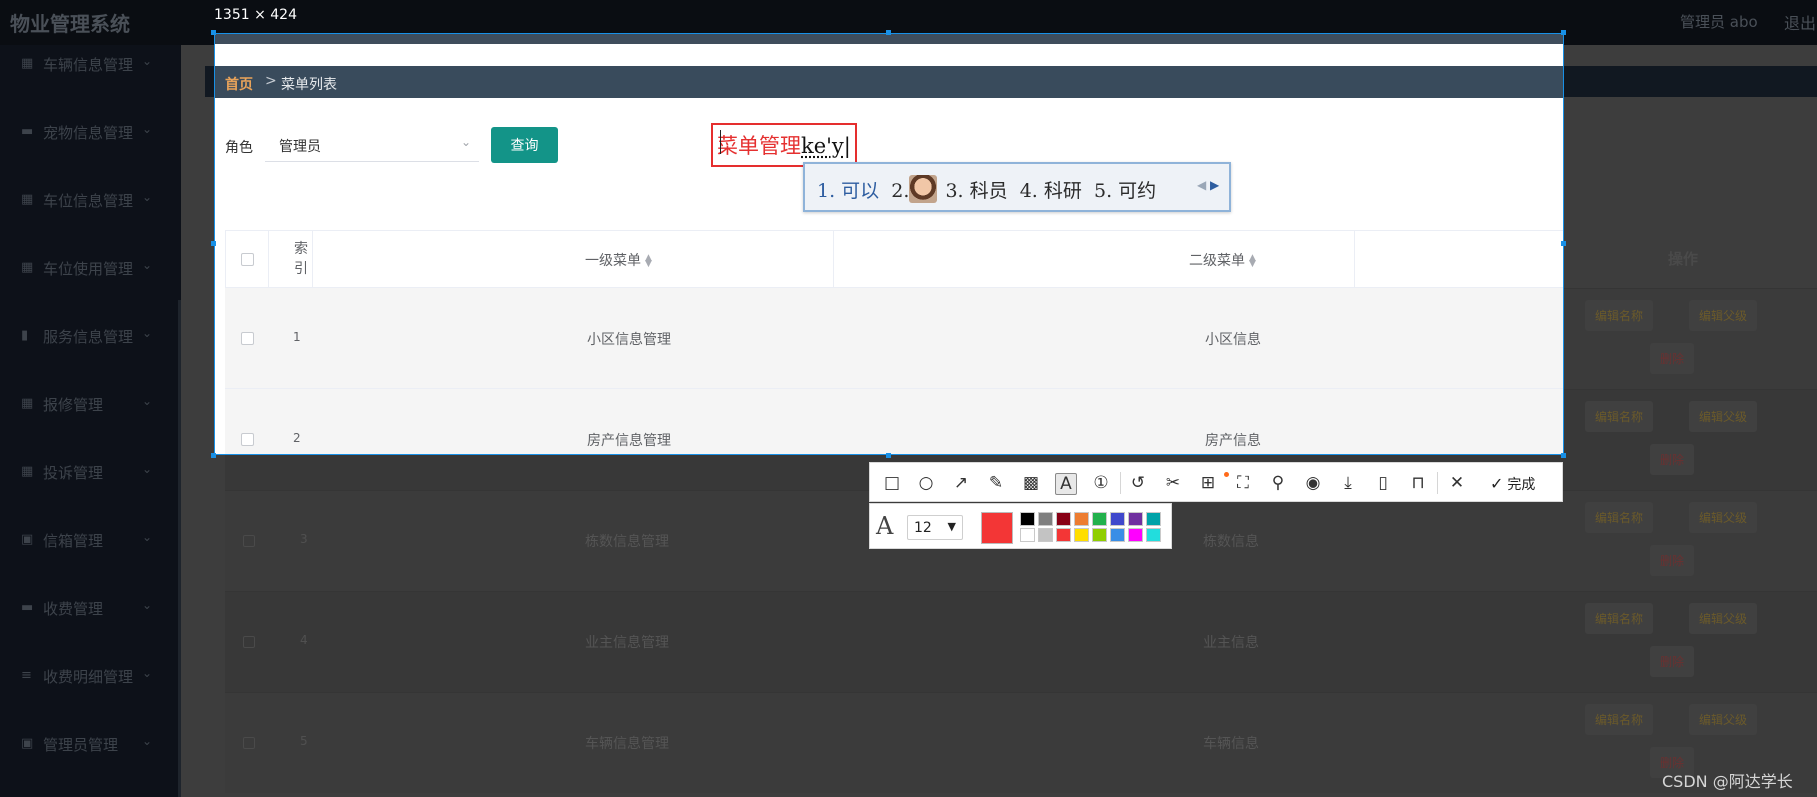  I want to click on close-icon: ✕, so click(1457, 484).